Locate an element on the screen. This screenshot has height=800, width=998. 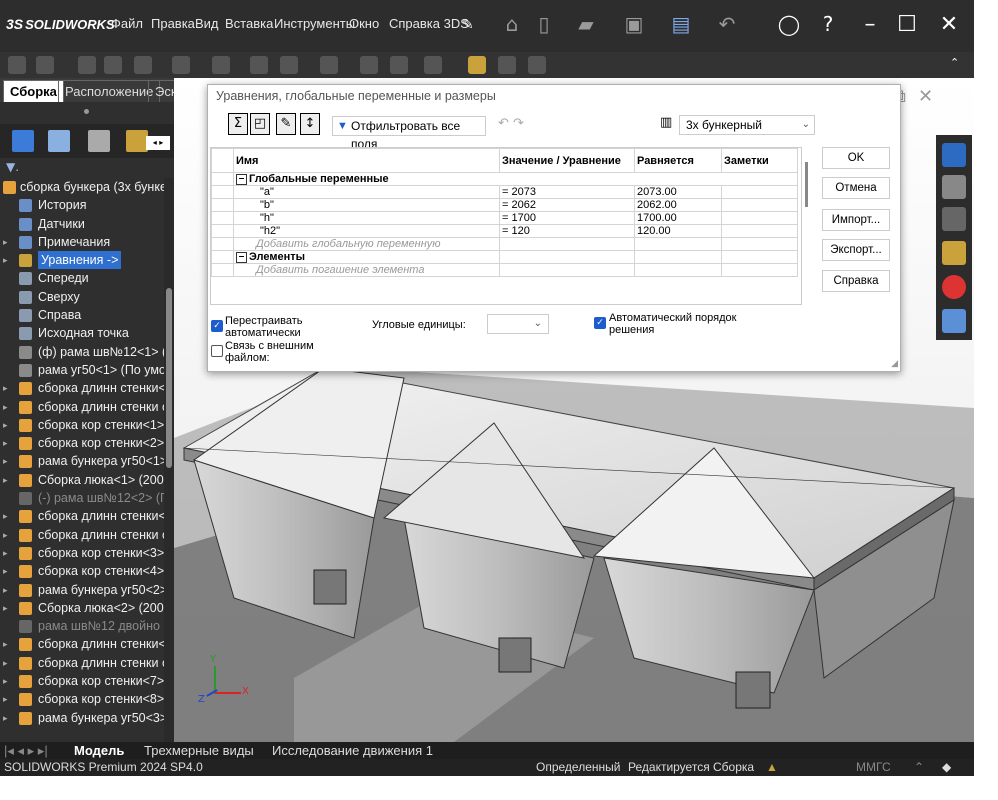
file-explorer-icon is located at coordinates (954, 219).